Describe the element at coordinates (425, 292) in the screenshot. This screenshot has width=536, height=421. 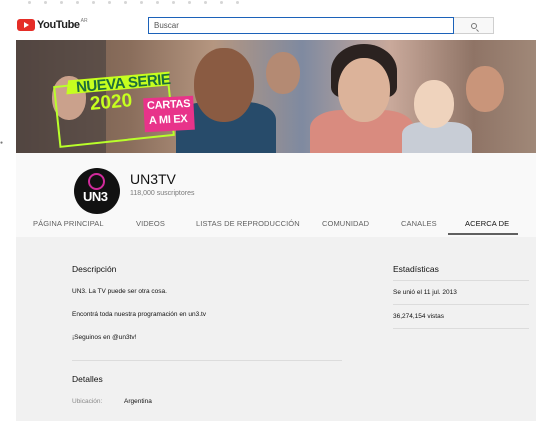
I see `stats-joined: Se unió el 11 jul. 2013` at that location.